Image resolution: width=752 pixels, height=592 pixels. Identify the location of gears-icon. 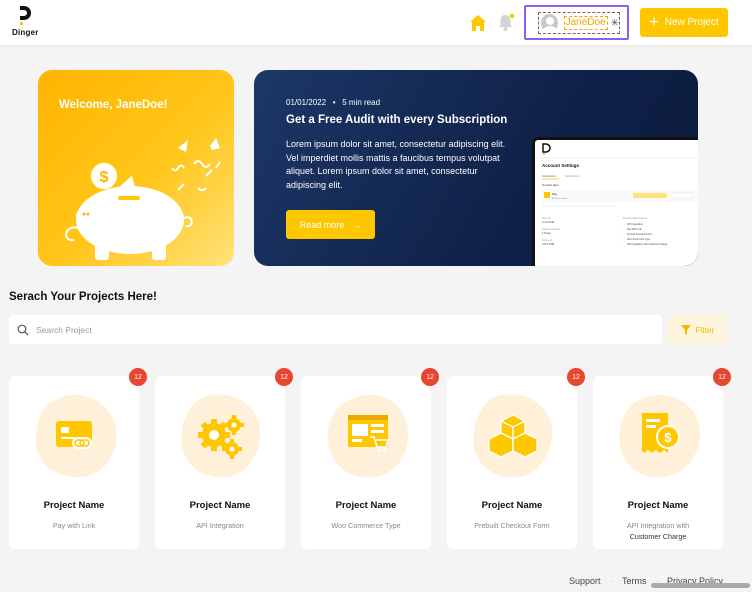
(221, 436).